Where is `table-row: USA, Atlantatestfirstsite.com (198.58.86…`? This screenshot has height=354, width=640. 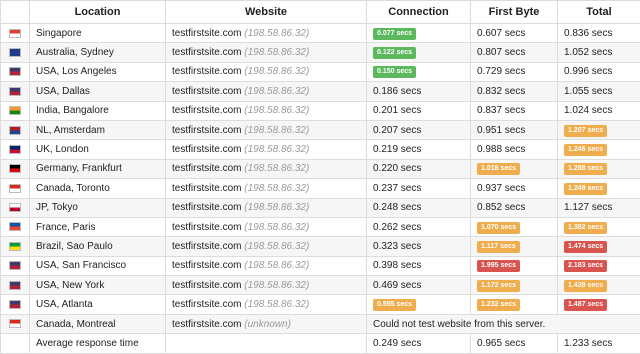 table-row: USA, Atlantatestfirstsite.com (198.58.86… is located at coordinates (320, 304).